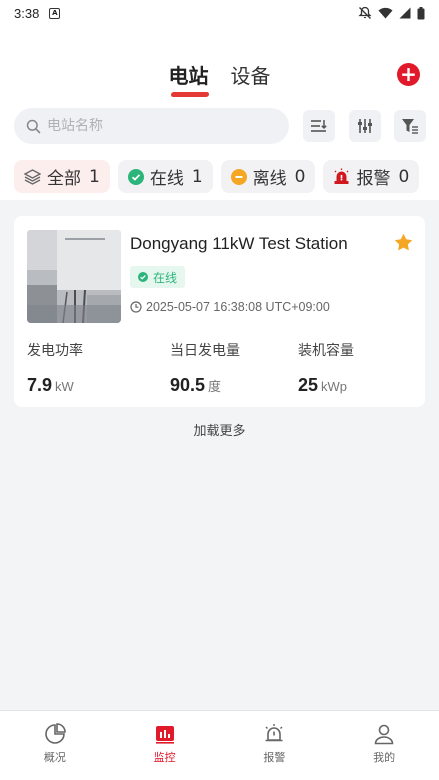 This screenshot has height=780, width=439. Describe the element at coordinates (205, 368) in the screenshot. I see `metric-daily-energy: 当日发电量 90.5 度` at that location.